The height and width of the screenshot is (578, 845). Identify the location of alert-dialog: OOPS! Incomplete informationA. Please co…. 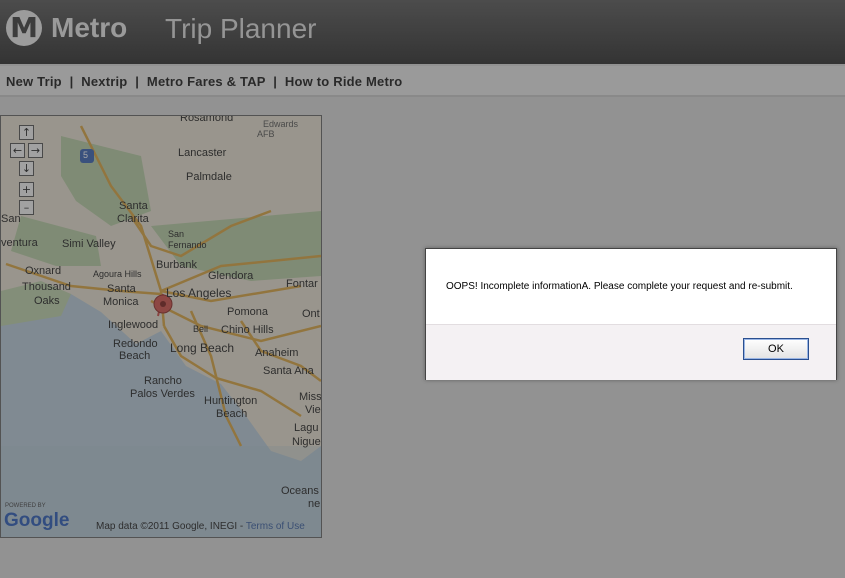
(631, 314).